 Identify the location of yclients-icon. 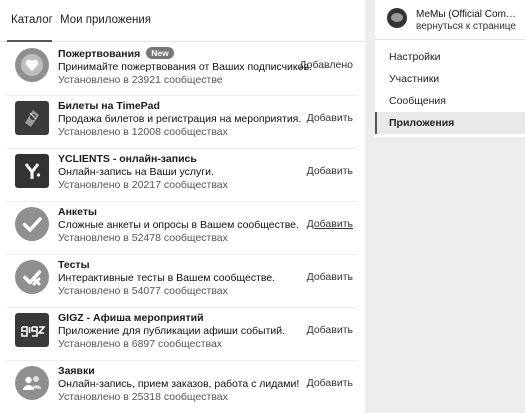
(32, 171).